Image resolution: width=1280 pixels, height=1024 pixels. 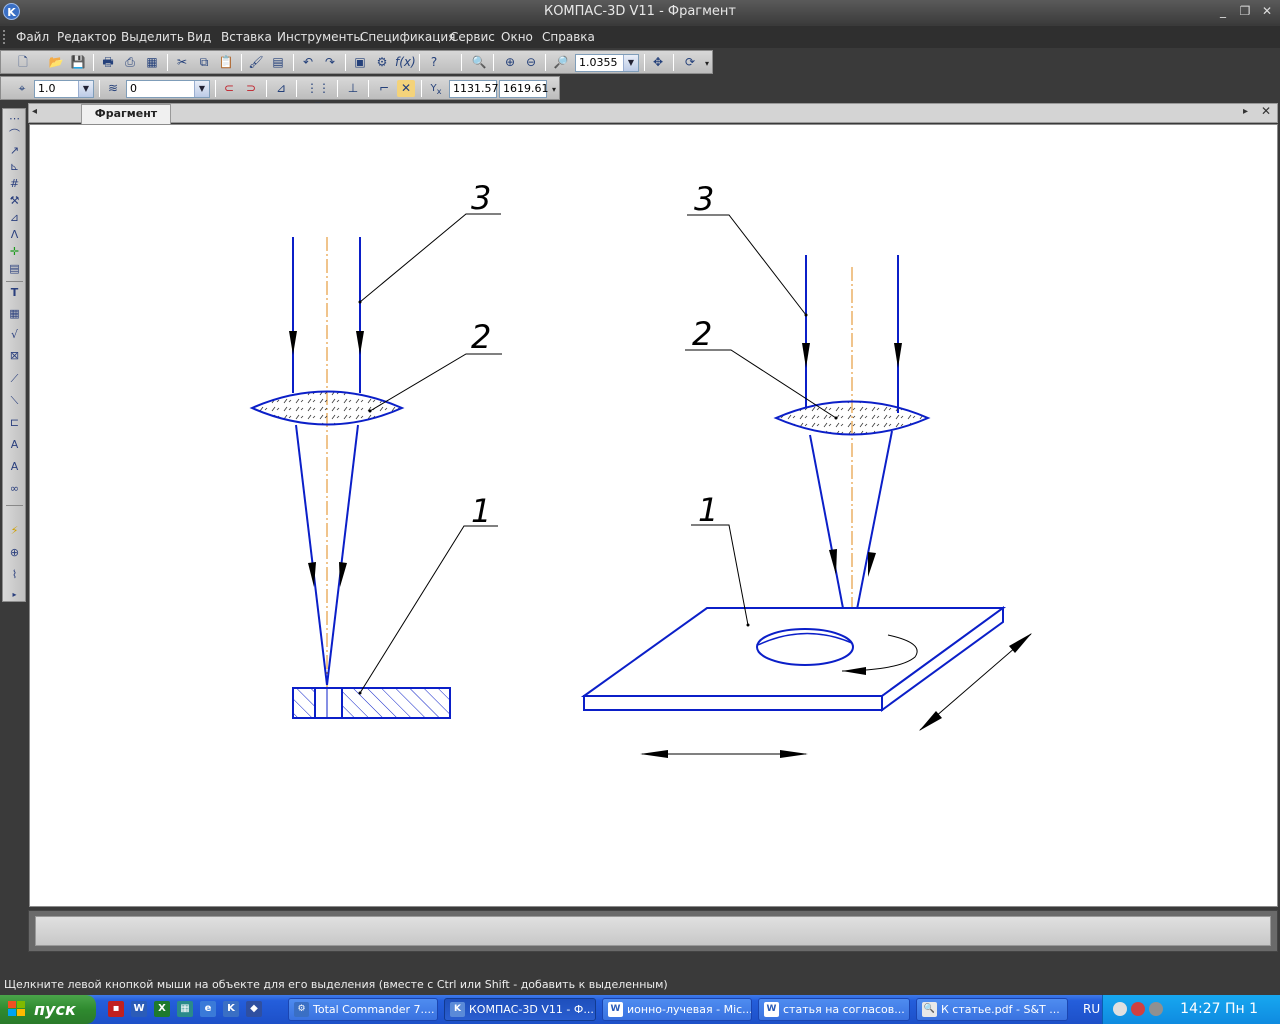 I want to click on properties-panel-body, so click(x=653, y=931).